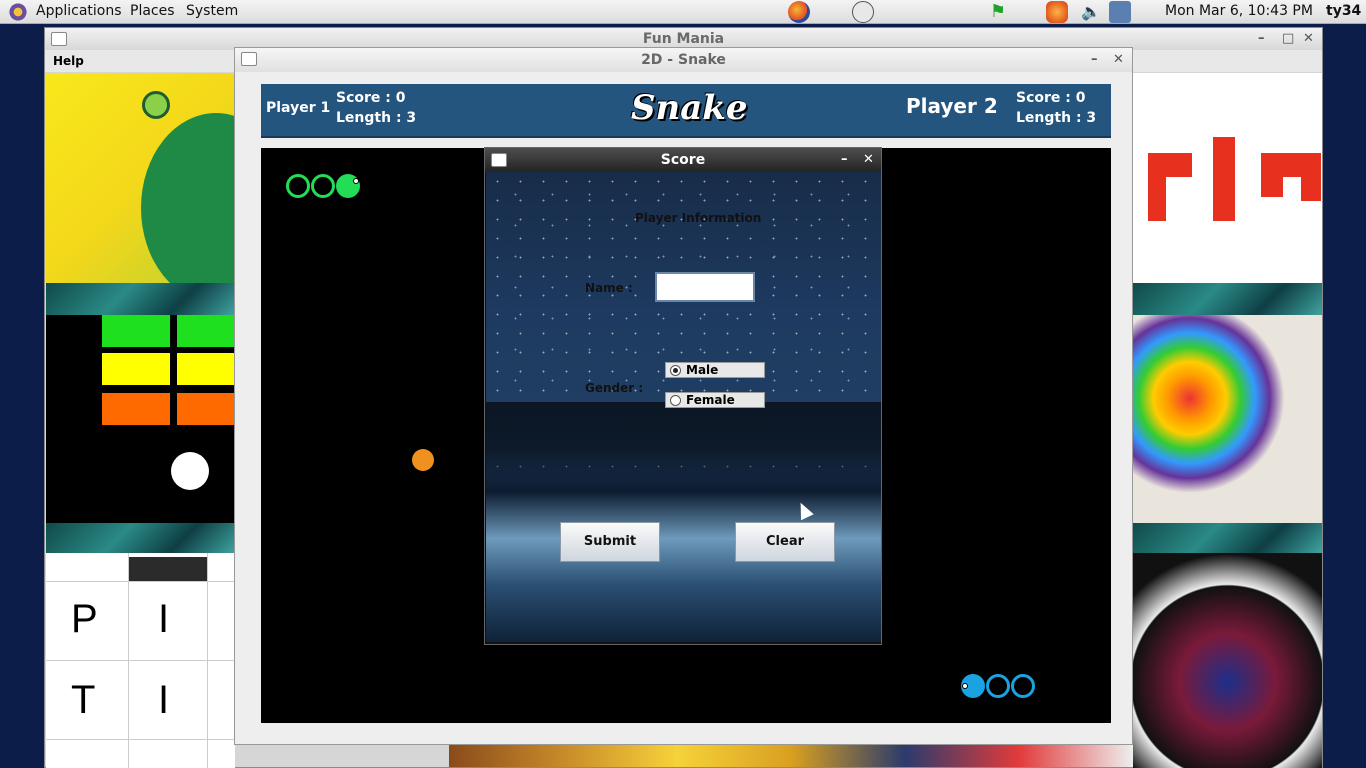  What do you see at coordinates (1120, 12) in the screenshot?
I see `network-icon` at bounding box center [1120, 12].